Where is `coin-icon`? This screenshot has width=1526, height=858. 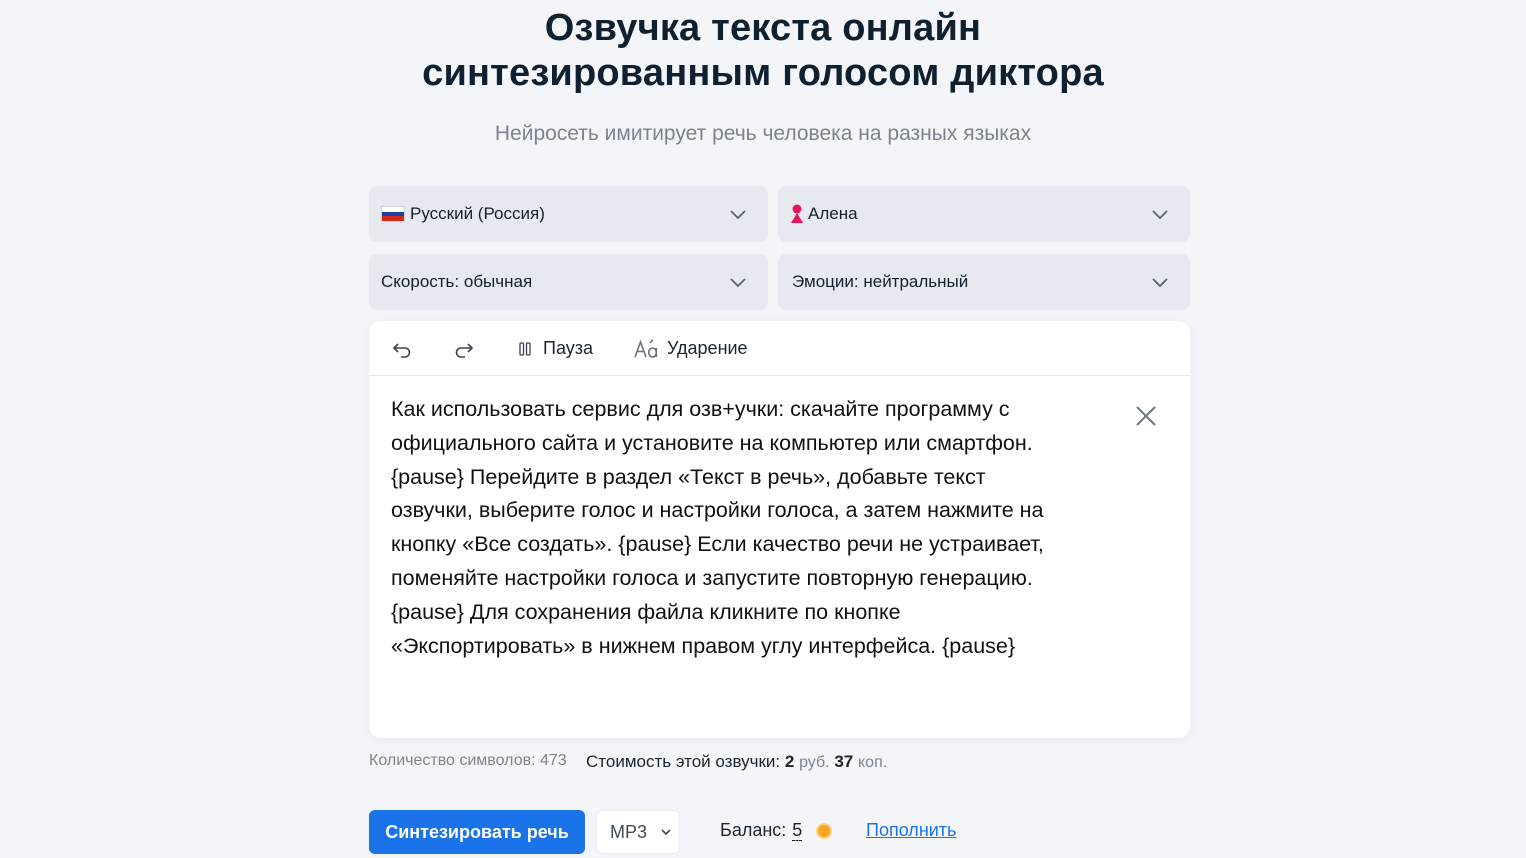 coin-icon is located at coordinates (824, 830).